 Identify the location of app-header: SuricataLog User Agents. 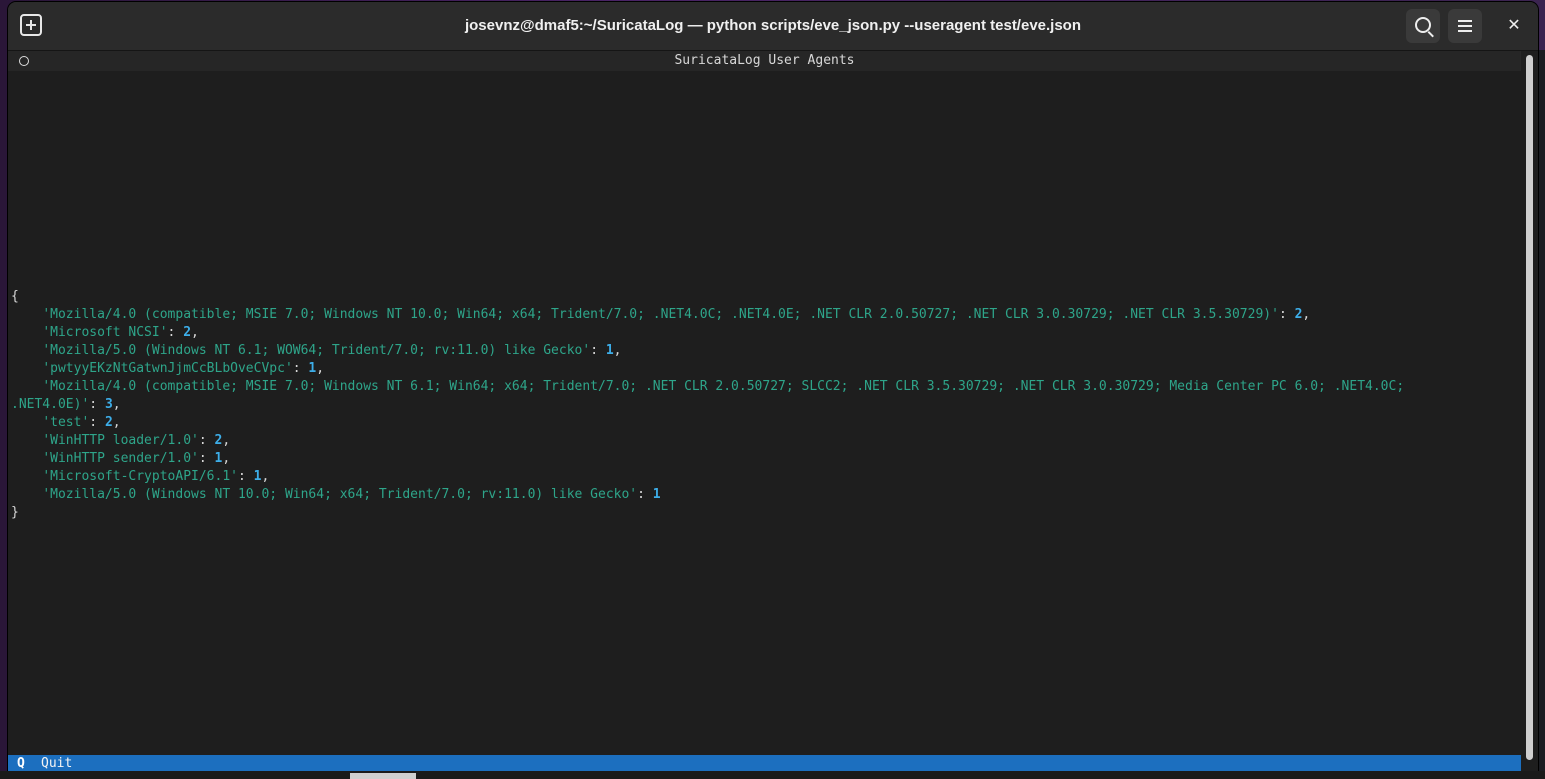
(764, 61).